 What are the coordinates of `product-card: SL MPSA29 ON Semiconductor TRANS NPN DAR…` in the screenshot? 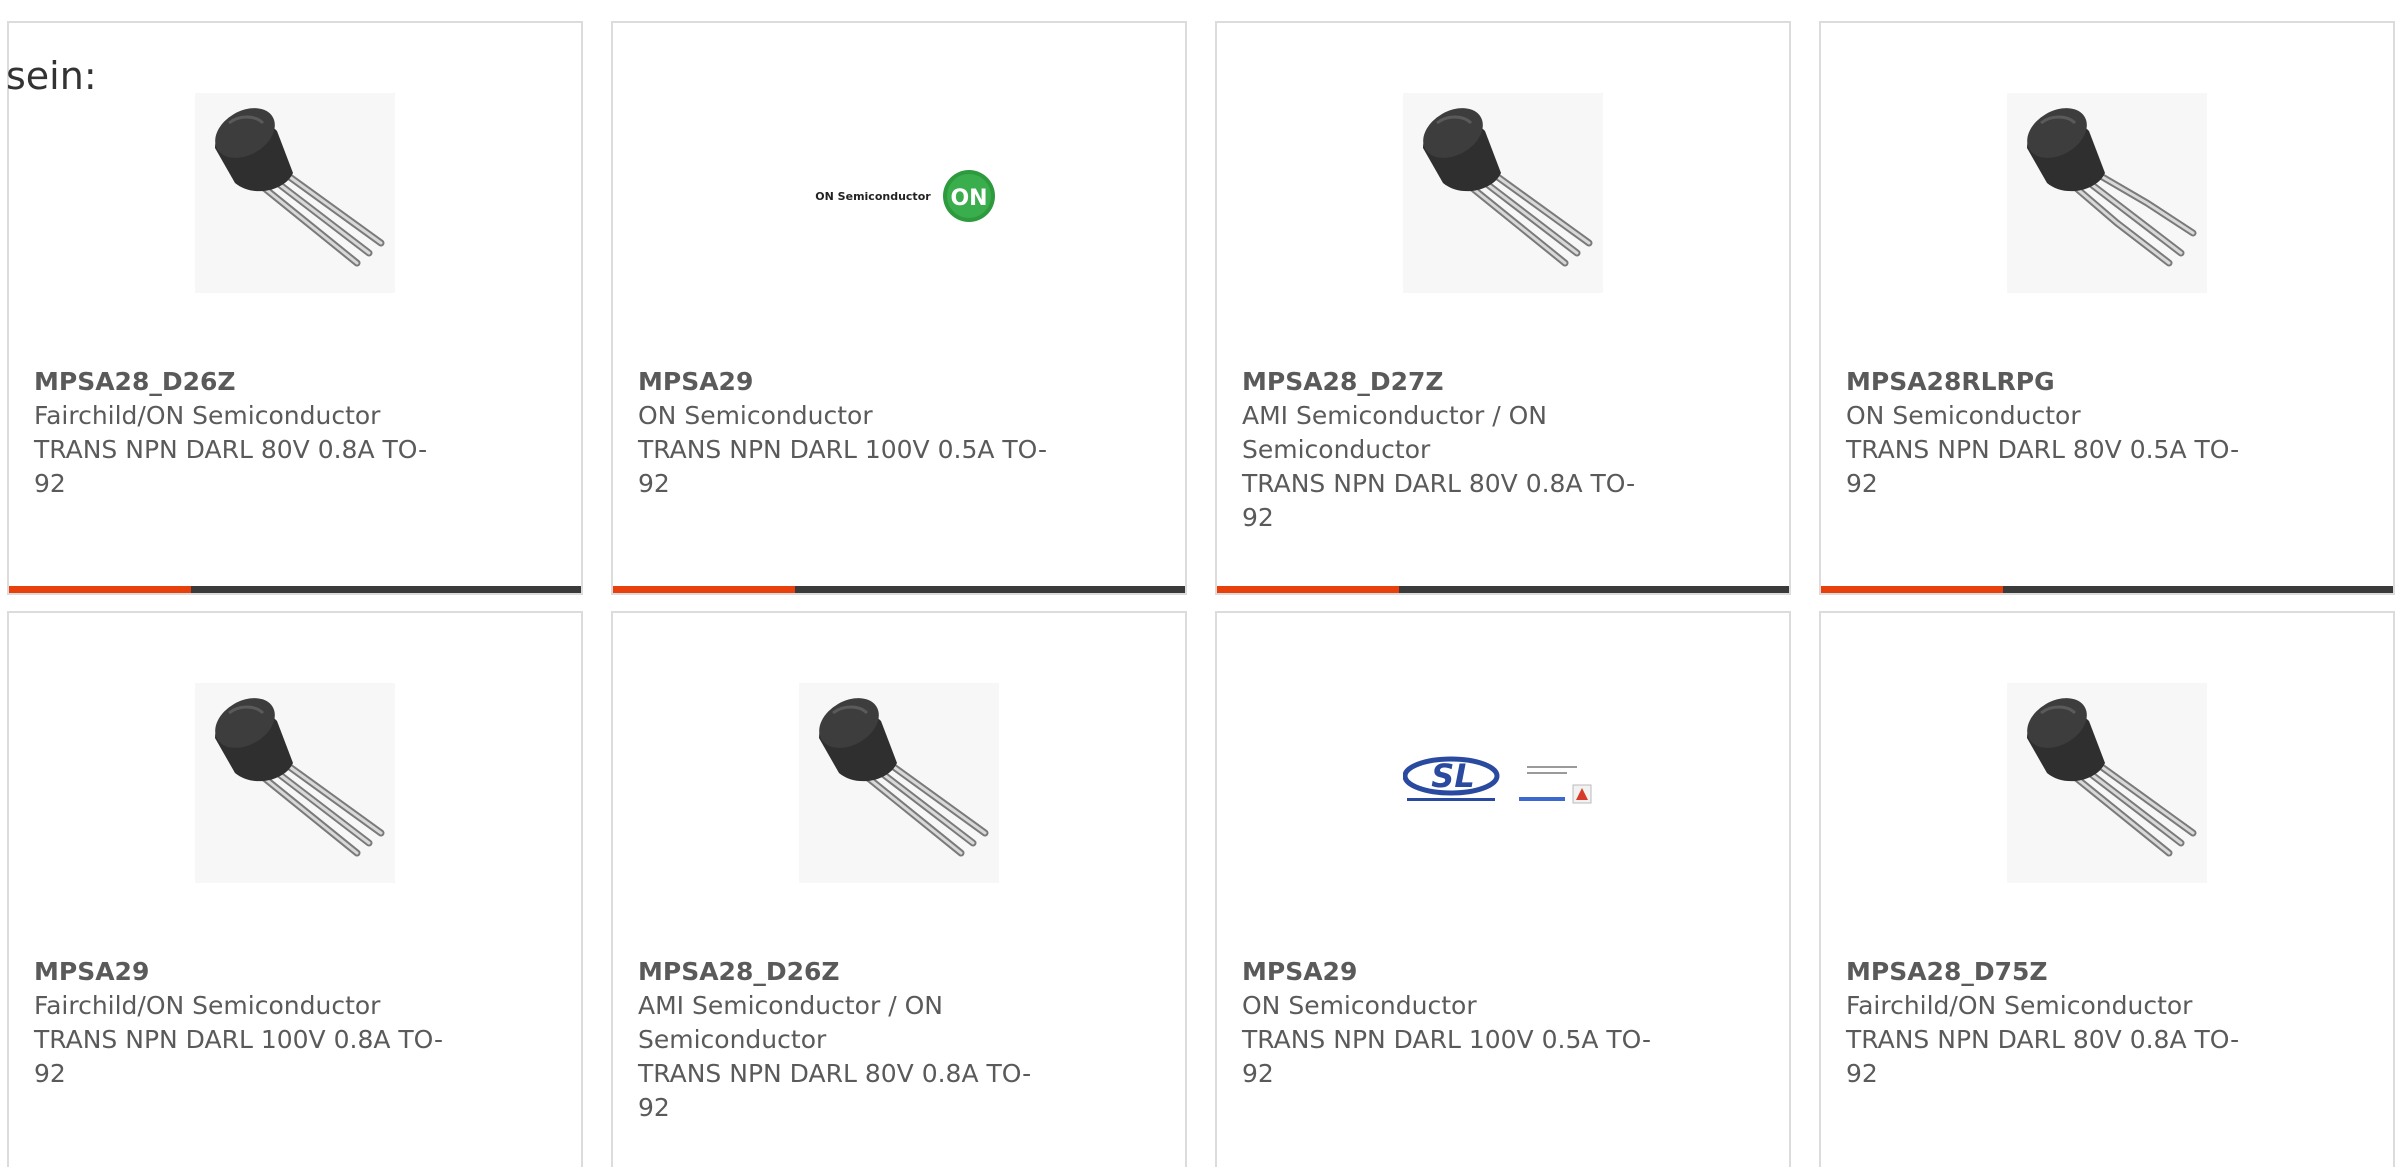 It's located at (1503, 889).